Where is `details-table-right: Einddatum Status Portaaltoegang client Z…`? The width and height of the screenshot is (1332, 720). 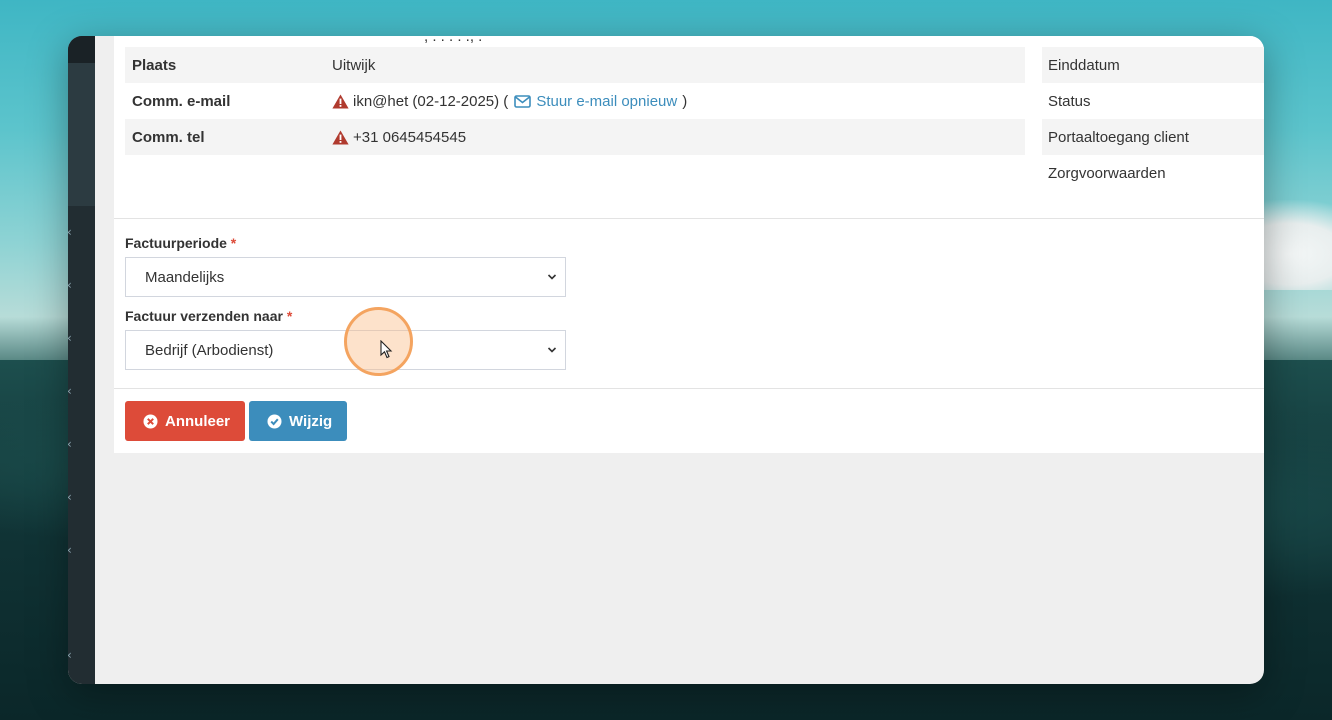
details-table-right: Einddatum Status Portaaltoegang client Z… is located at coordinates (1153, 119).